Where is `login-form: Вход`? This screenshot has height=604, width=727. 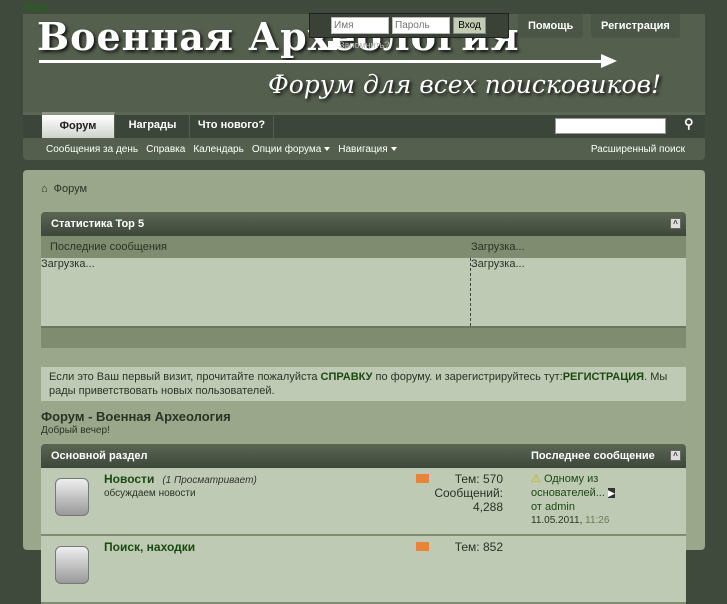
login-form: Вход is located at coordinates (409, 25).